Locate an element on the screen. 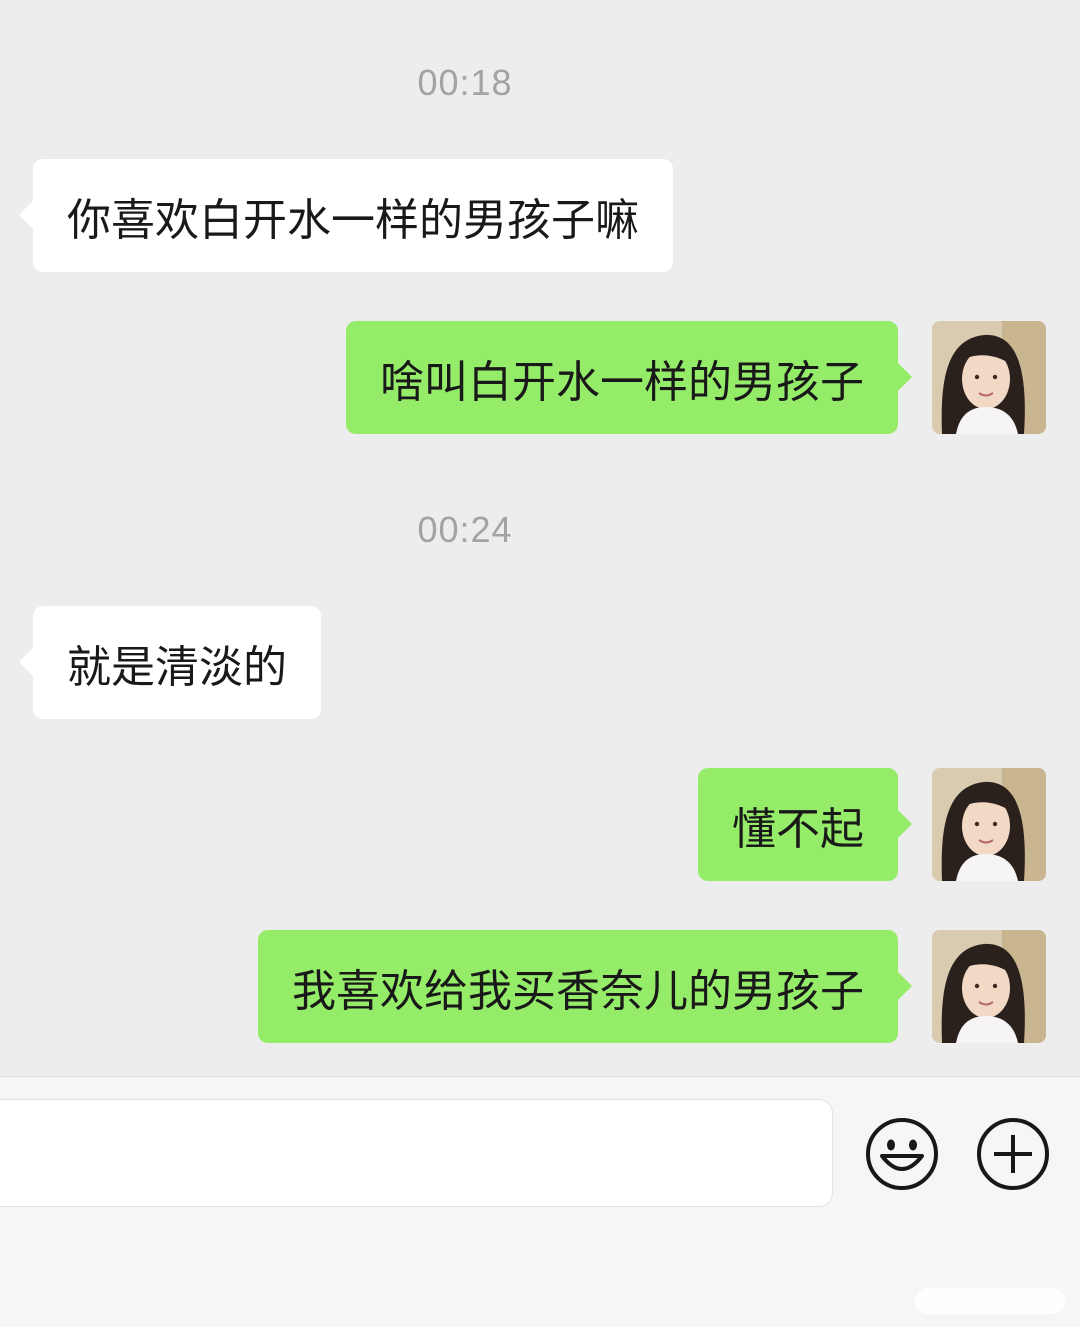  smiley-face-icon is located at coordinates (902, 1154).